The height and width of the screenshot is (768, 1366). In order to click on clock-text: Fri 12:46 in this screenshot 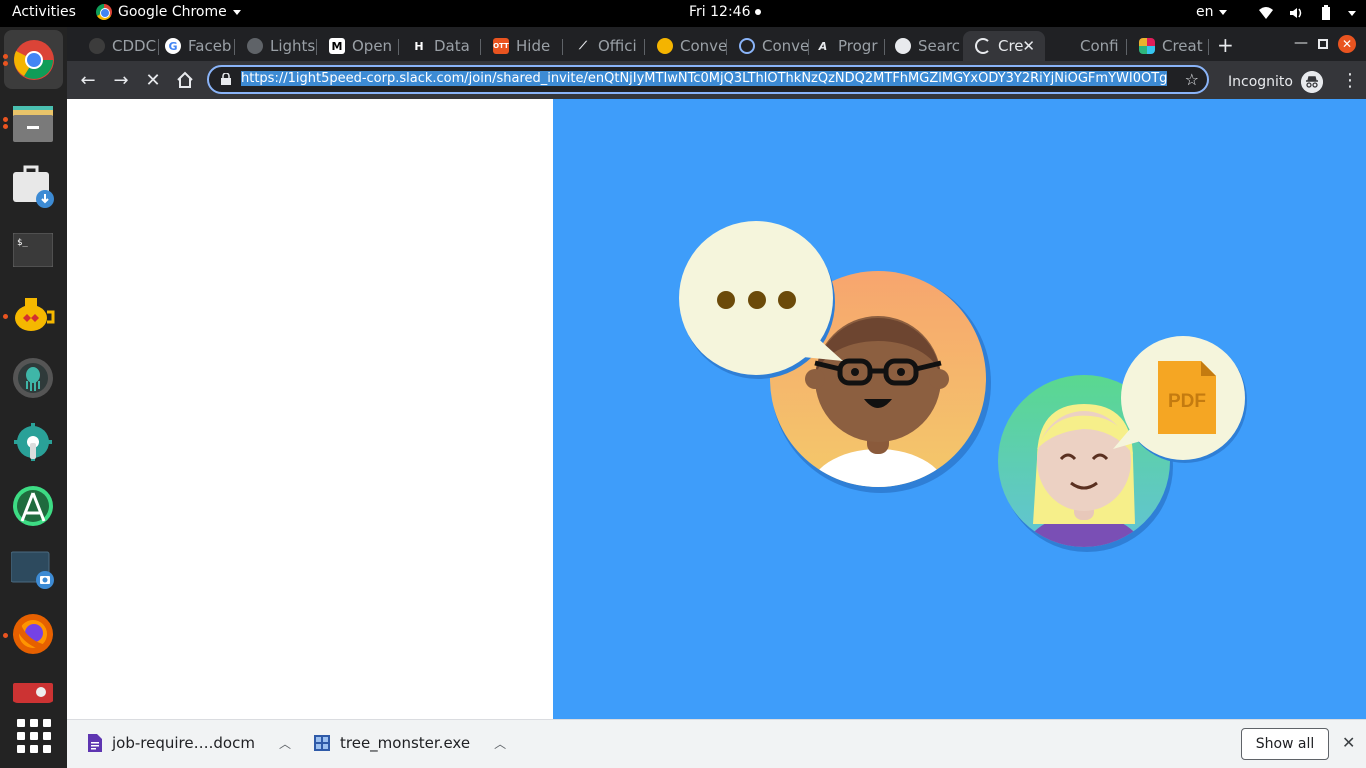, I will do `click(720, 12)`.